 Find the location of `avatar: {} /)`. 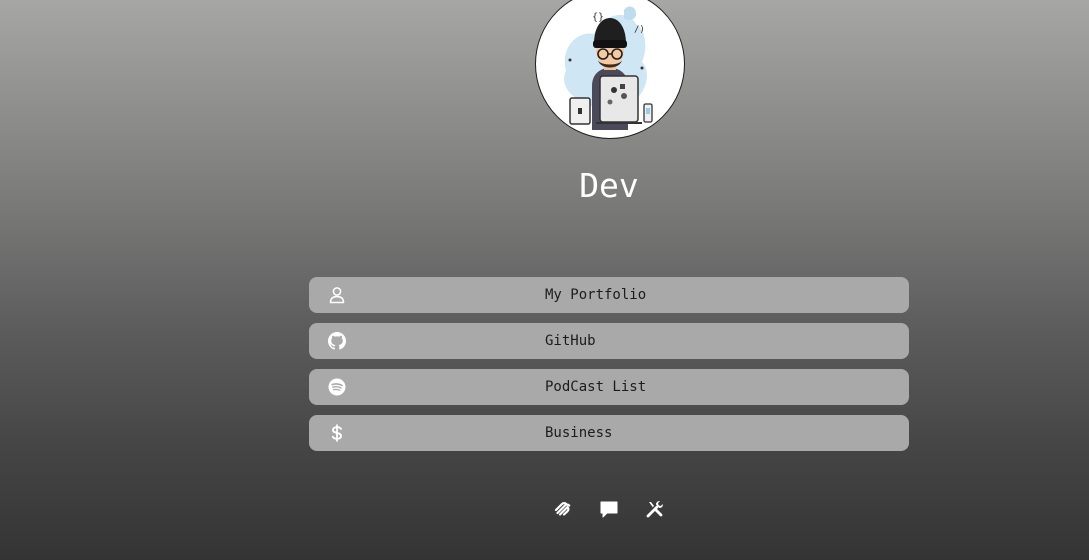

avatar: {} /) is located at coordinates (610, 69).